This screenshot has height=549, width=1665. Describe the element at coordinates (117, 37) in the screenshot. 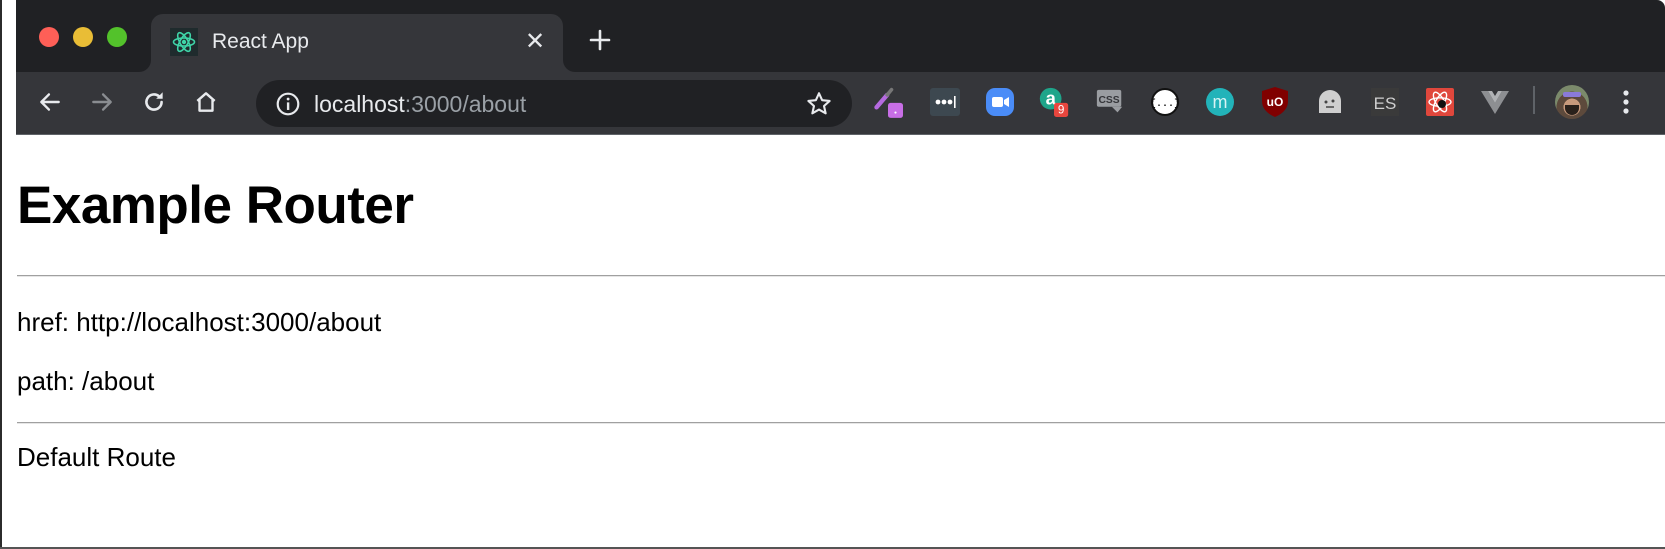

I see `window-maximize-button` at that location.